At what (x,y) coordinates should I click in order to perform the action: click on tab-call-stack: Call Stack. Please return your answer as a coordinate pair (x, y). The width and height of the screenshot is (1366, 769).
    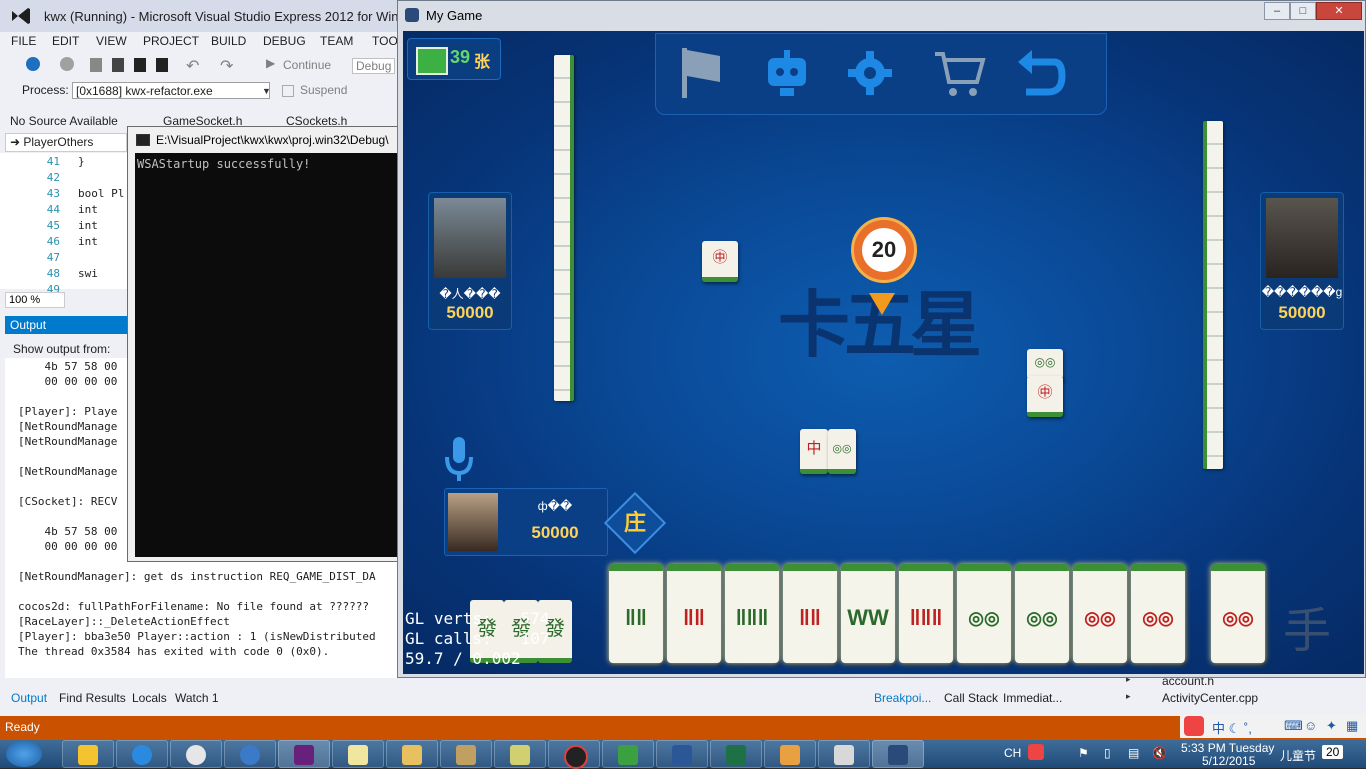
    Looking at the image, I should click on (971, 698).